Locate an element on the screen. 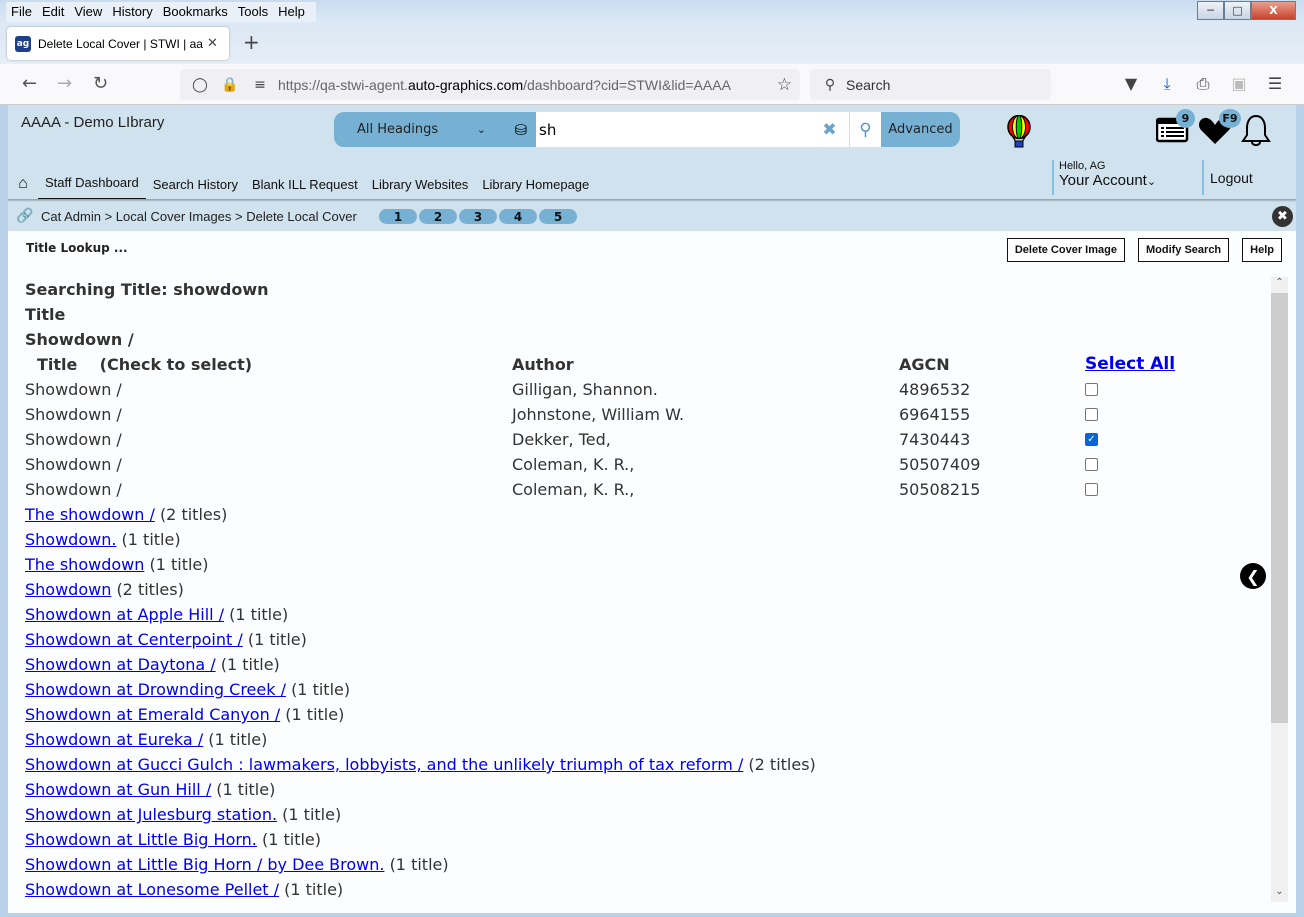  nav-blank-ill-request: Blank ILL Request is located at coordinates (305, 184).